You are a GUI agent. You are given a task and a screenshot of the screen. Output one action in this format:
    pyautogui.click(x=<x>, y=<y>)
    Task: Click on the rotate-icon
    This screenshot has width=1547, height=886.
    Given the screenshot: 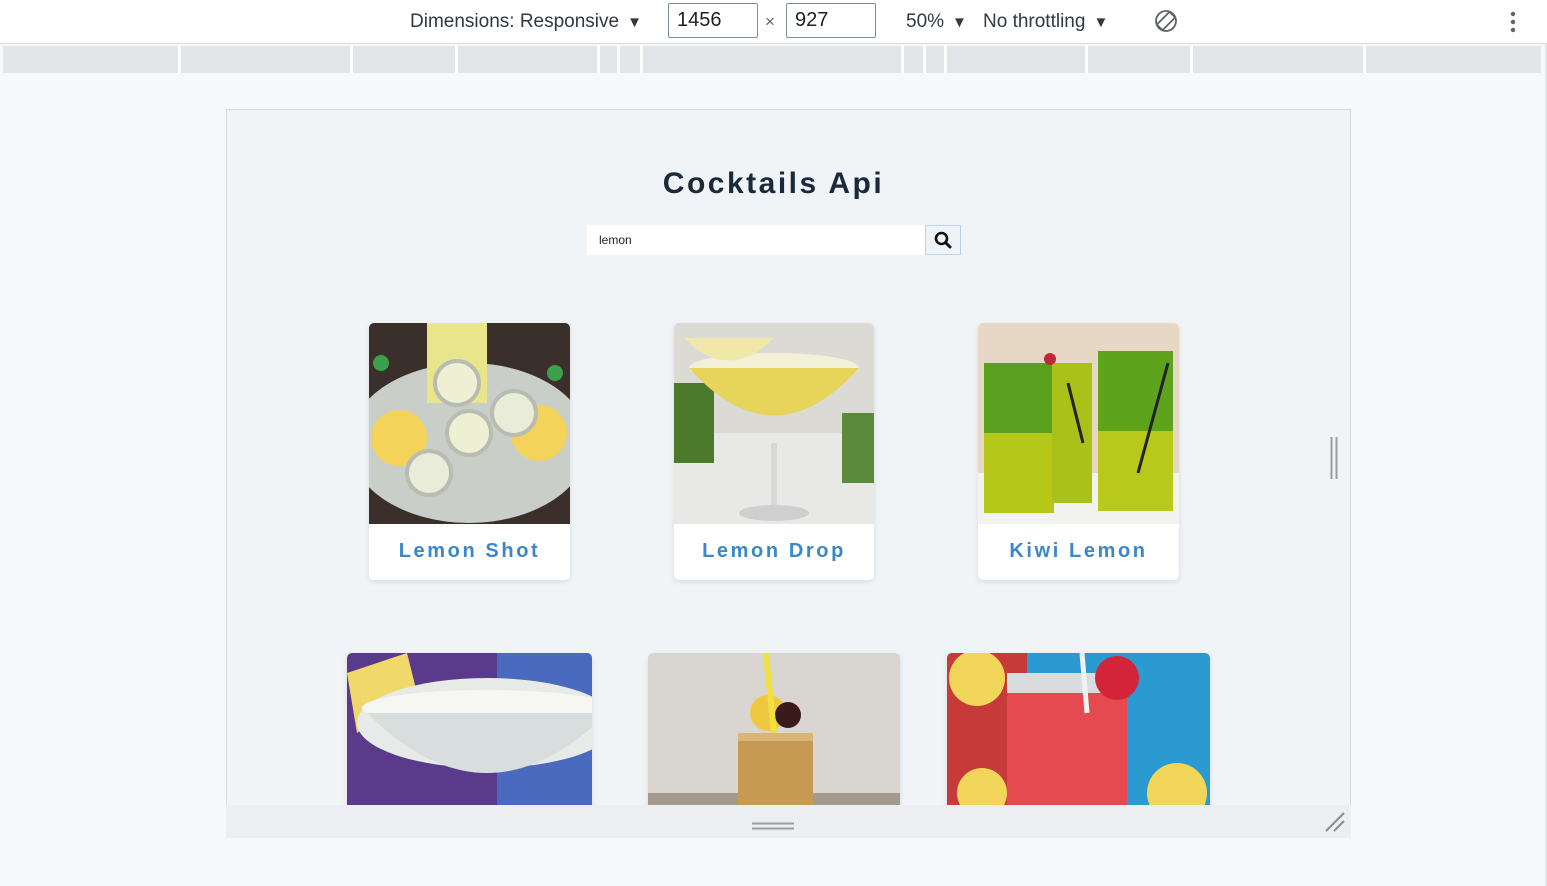 What is the action you would take?
    pyautogui.click(x=1166, y=21)
    